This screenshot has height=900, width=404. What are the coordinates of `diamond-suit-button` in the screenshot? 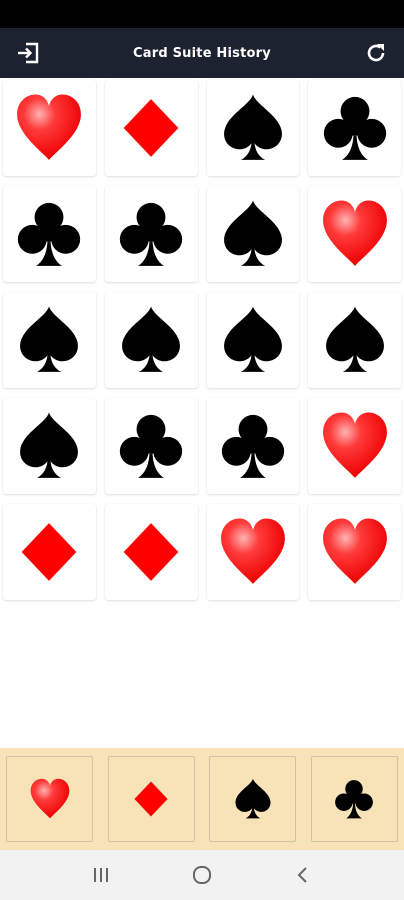 It's located at (151, 799).